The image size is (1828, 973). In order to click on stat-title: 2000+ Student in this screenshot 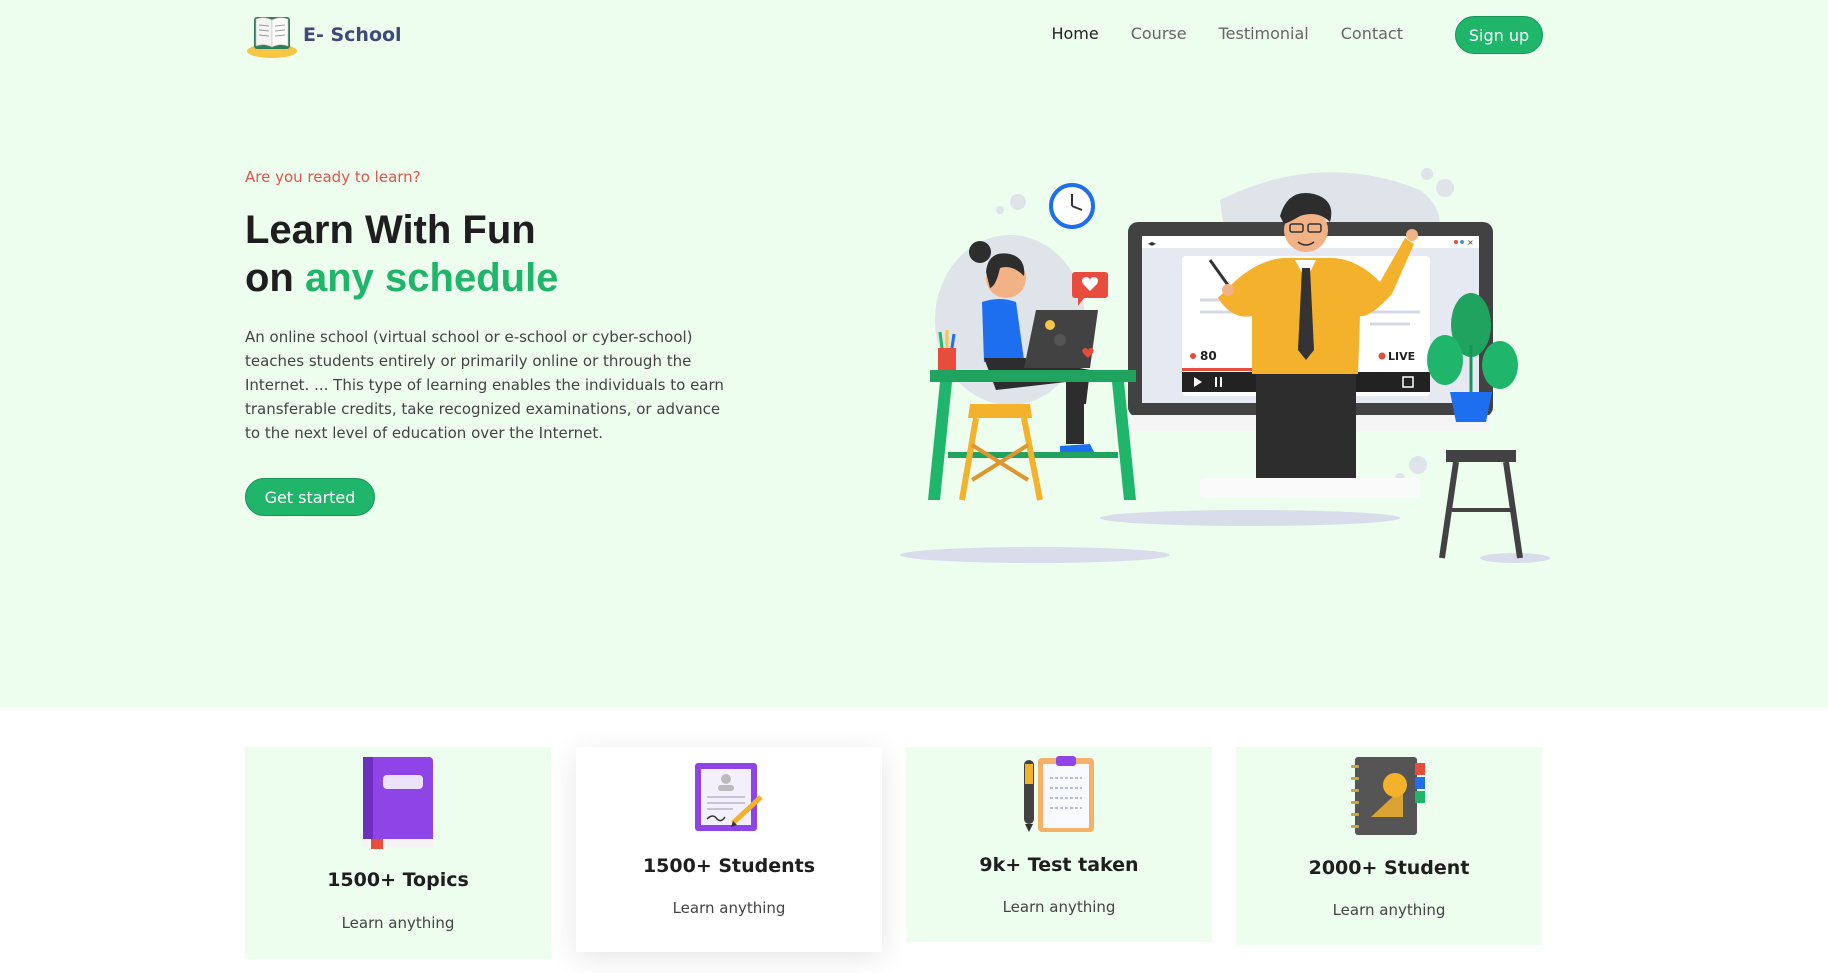, I will do `click(1389, 868)`.